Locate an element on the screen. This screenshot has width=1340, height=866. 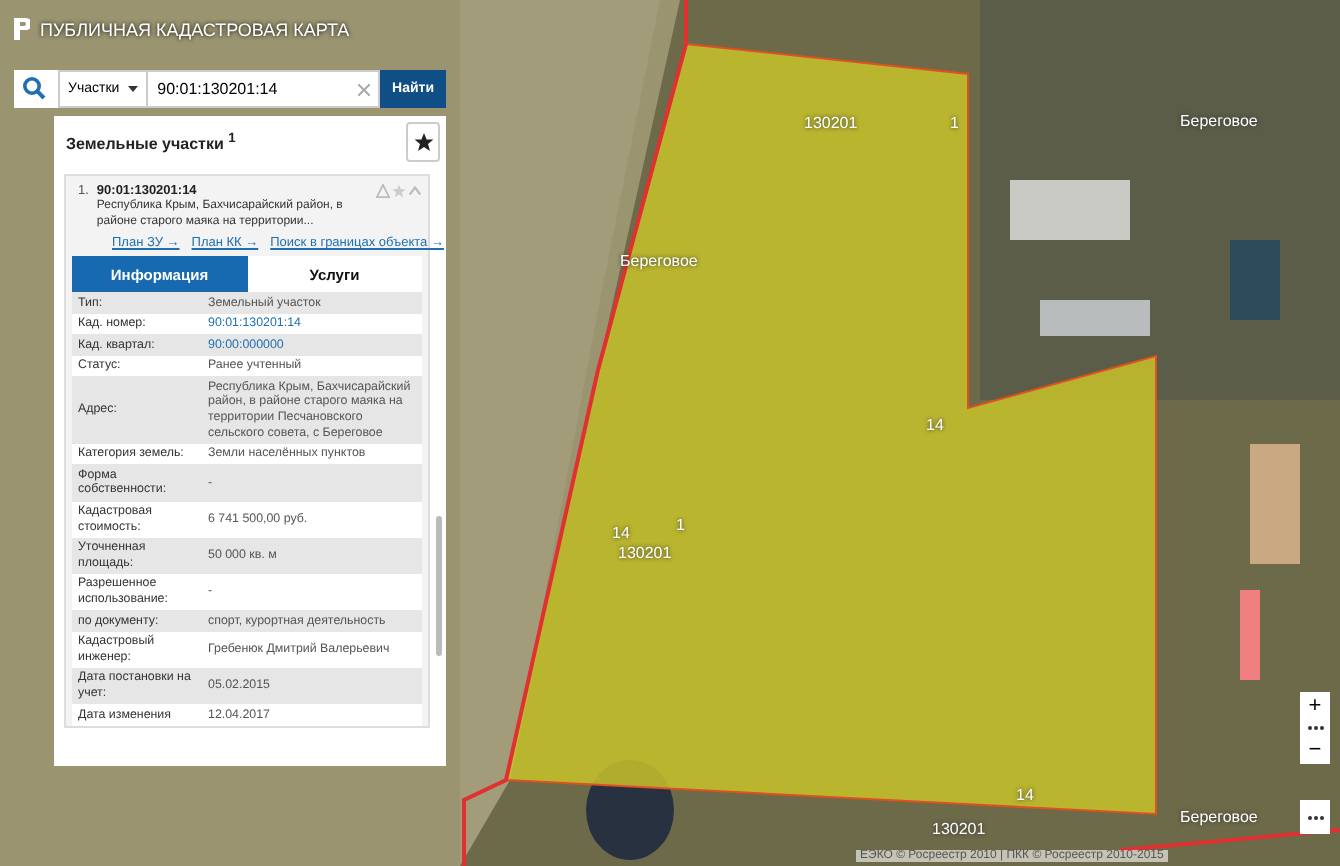
chevron-up-icon is located at coordinates (415, 191).